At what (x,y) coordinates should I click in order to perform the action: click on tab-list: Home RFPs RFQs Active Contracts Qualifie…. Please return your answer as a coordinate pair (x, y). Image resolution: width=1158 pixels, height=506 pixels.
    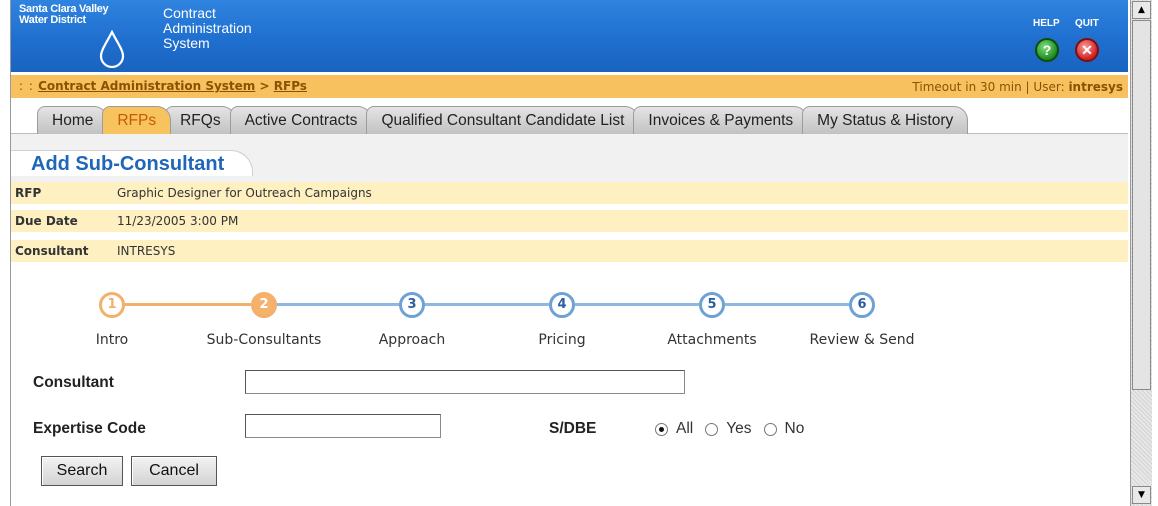
    Looking at the image, I should click on (503, 120).